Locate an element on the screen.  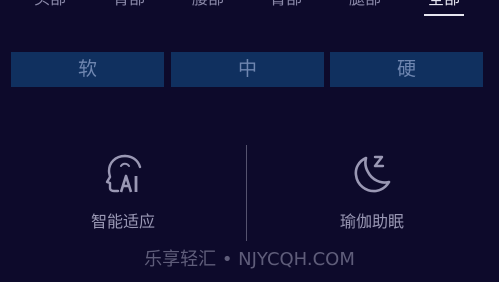
firmness-selector: 软 中 硬 is located at coordinates (249, 70).